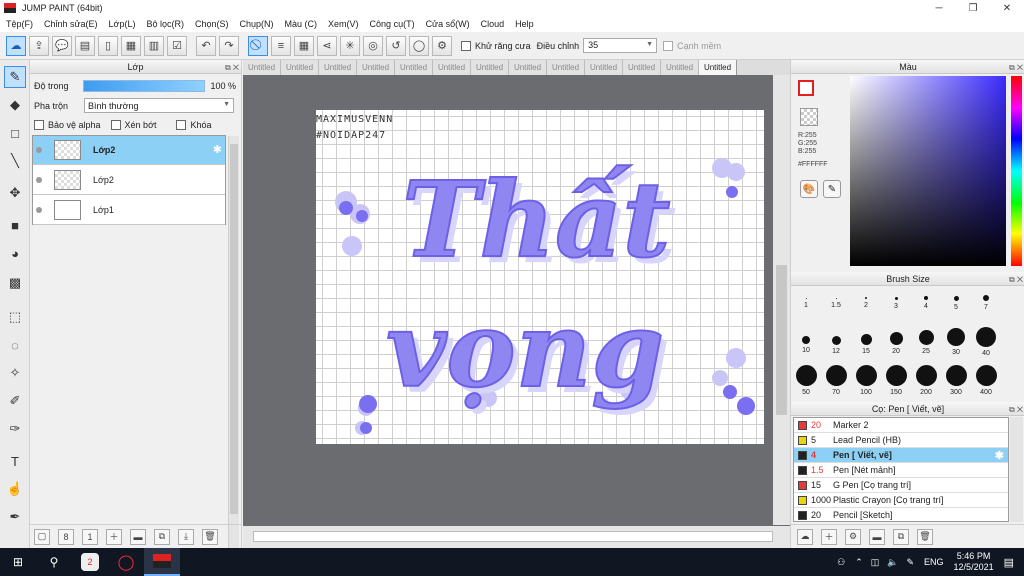 The height and width of the screenshot is (576, 1024). Describe the element at coordinates (162, 536) in the screenshot. I see `duplicate-layer-icon: ⧉` at that location.